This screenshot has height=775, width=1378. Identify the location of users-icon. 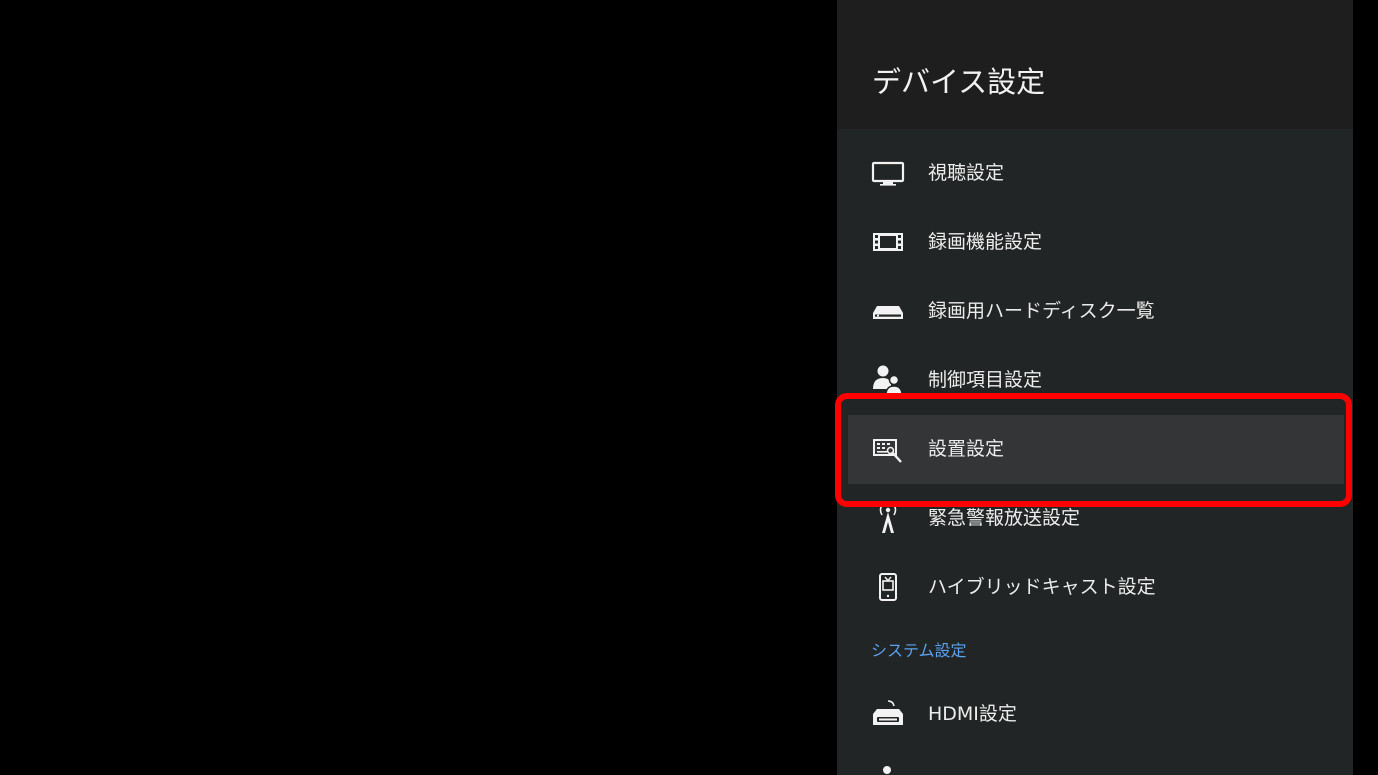
(888, 380).